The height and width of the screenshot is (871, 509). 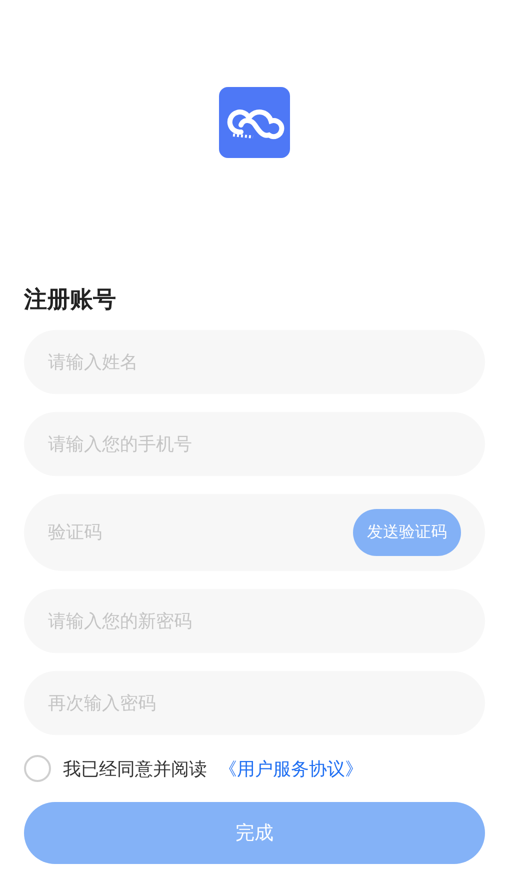 I want to click on submit-button: 完成, so click(x=254, y=833).